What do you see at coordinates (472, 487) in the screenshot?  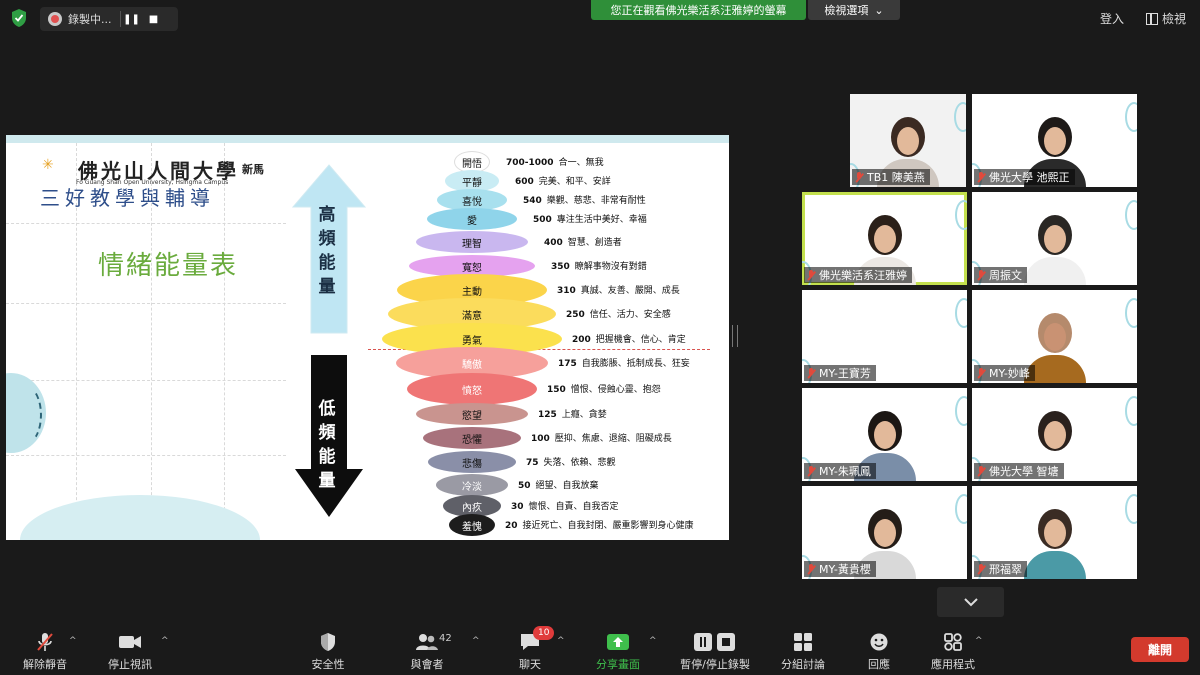 I see `energy-level-name: 冷淡` at bounding box center [472, 487].